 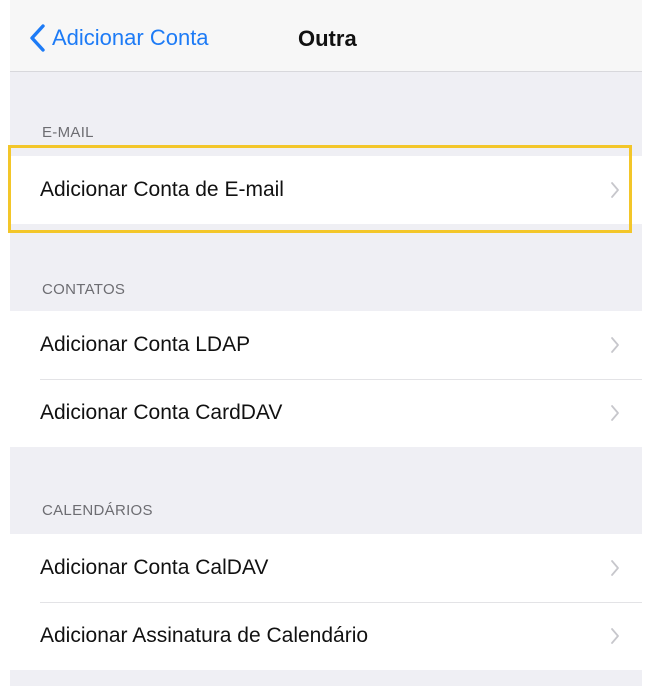 I want to click on row-label: Adicionar Conta CardDAV, so click(x=161, y=412).